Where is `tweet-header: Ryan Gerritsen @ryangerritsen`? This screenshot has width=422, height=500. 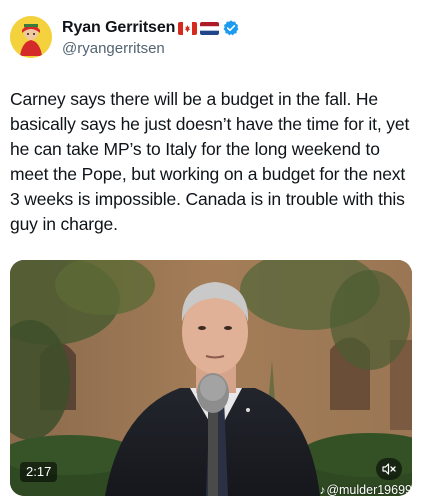
tweet-header: Ryan Gerritsen @ryangerritsen is located at coordinates (124, 37).